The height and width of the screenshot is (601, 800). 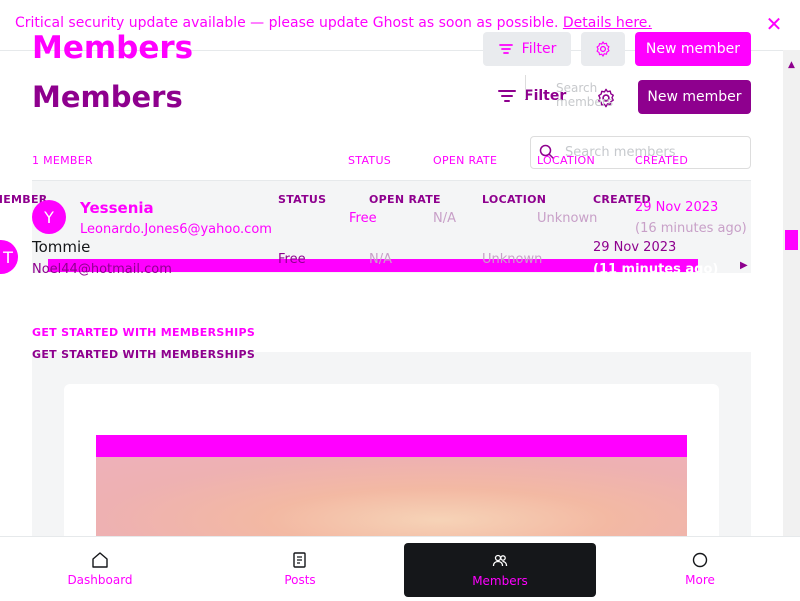 What do you see at coordinates (62, 160) in the screenshot?
I see `member-count: 1 MEMBER` at bounding box center [62, 160].